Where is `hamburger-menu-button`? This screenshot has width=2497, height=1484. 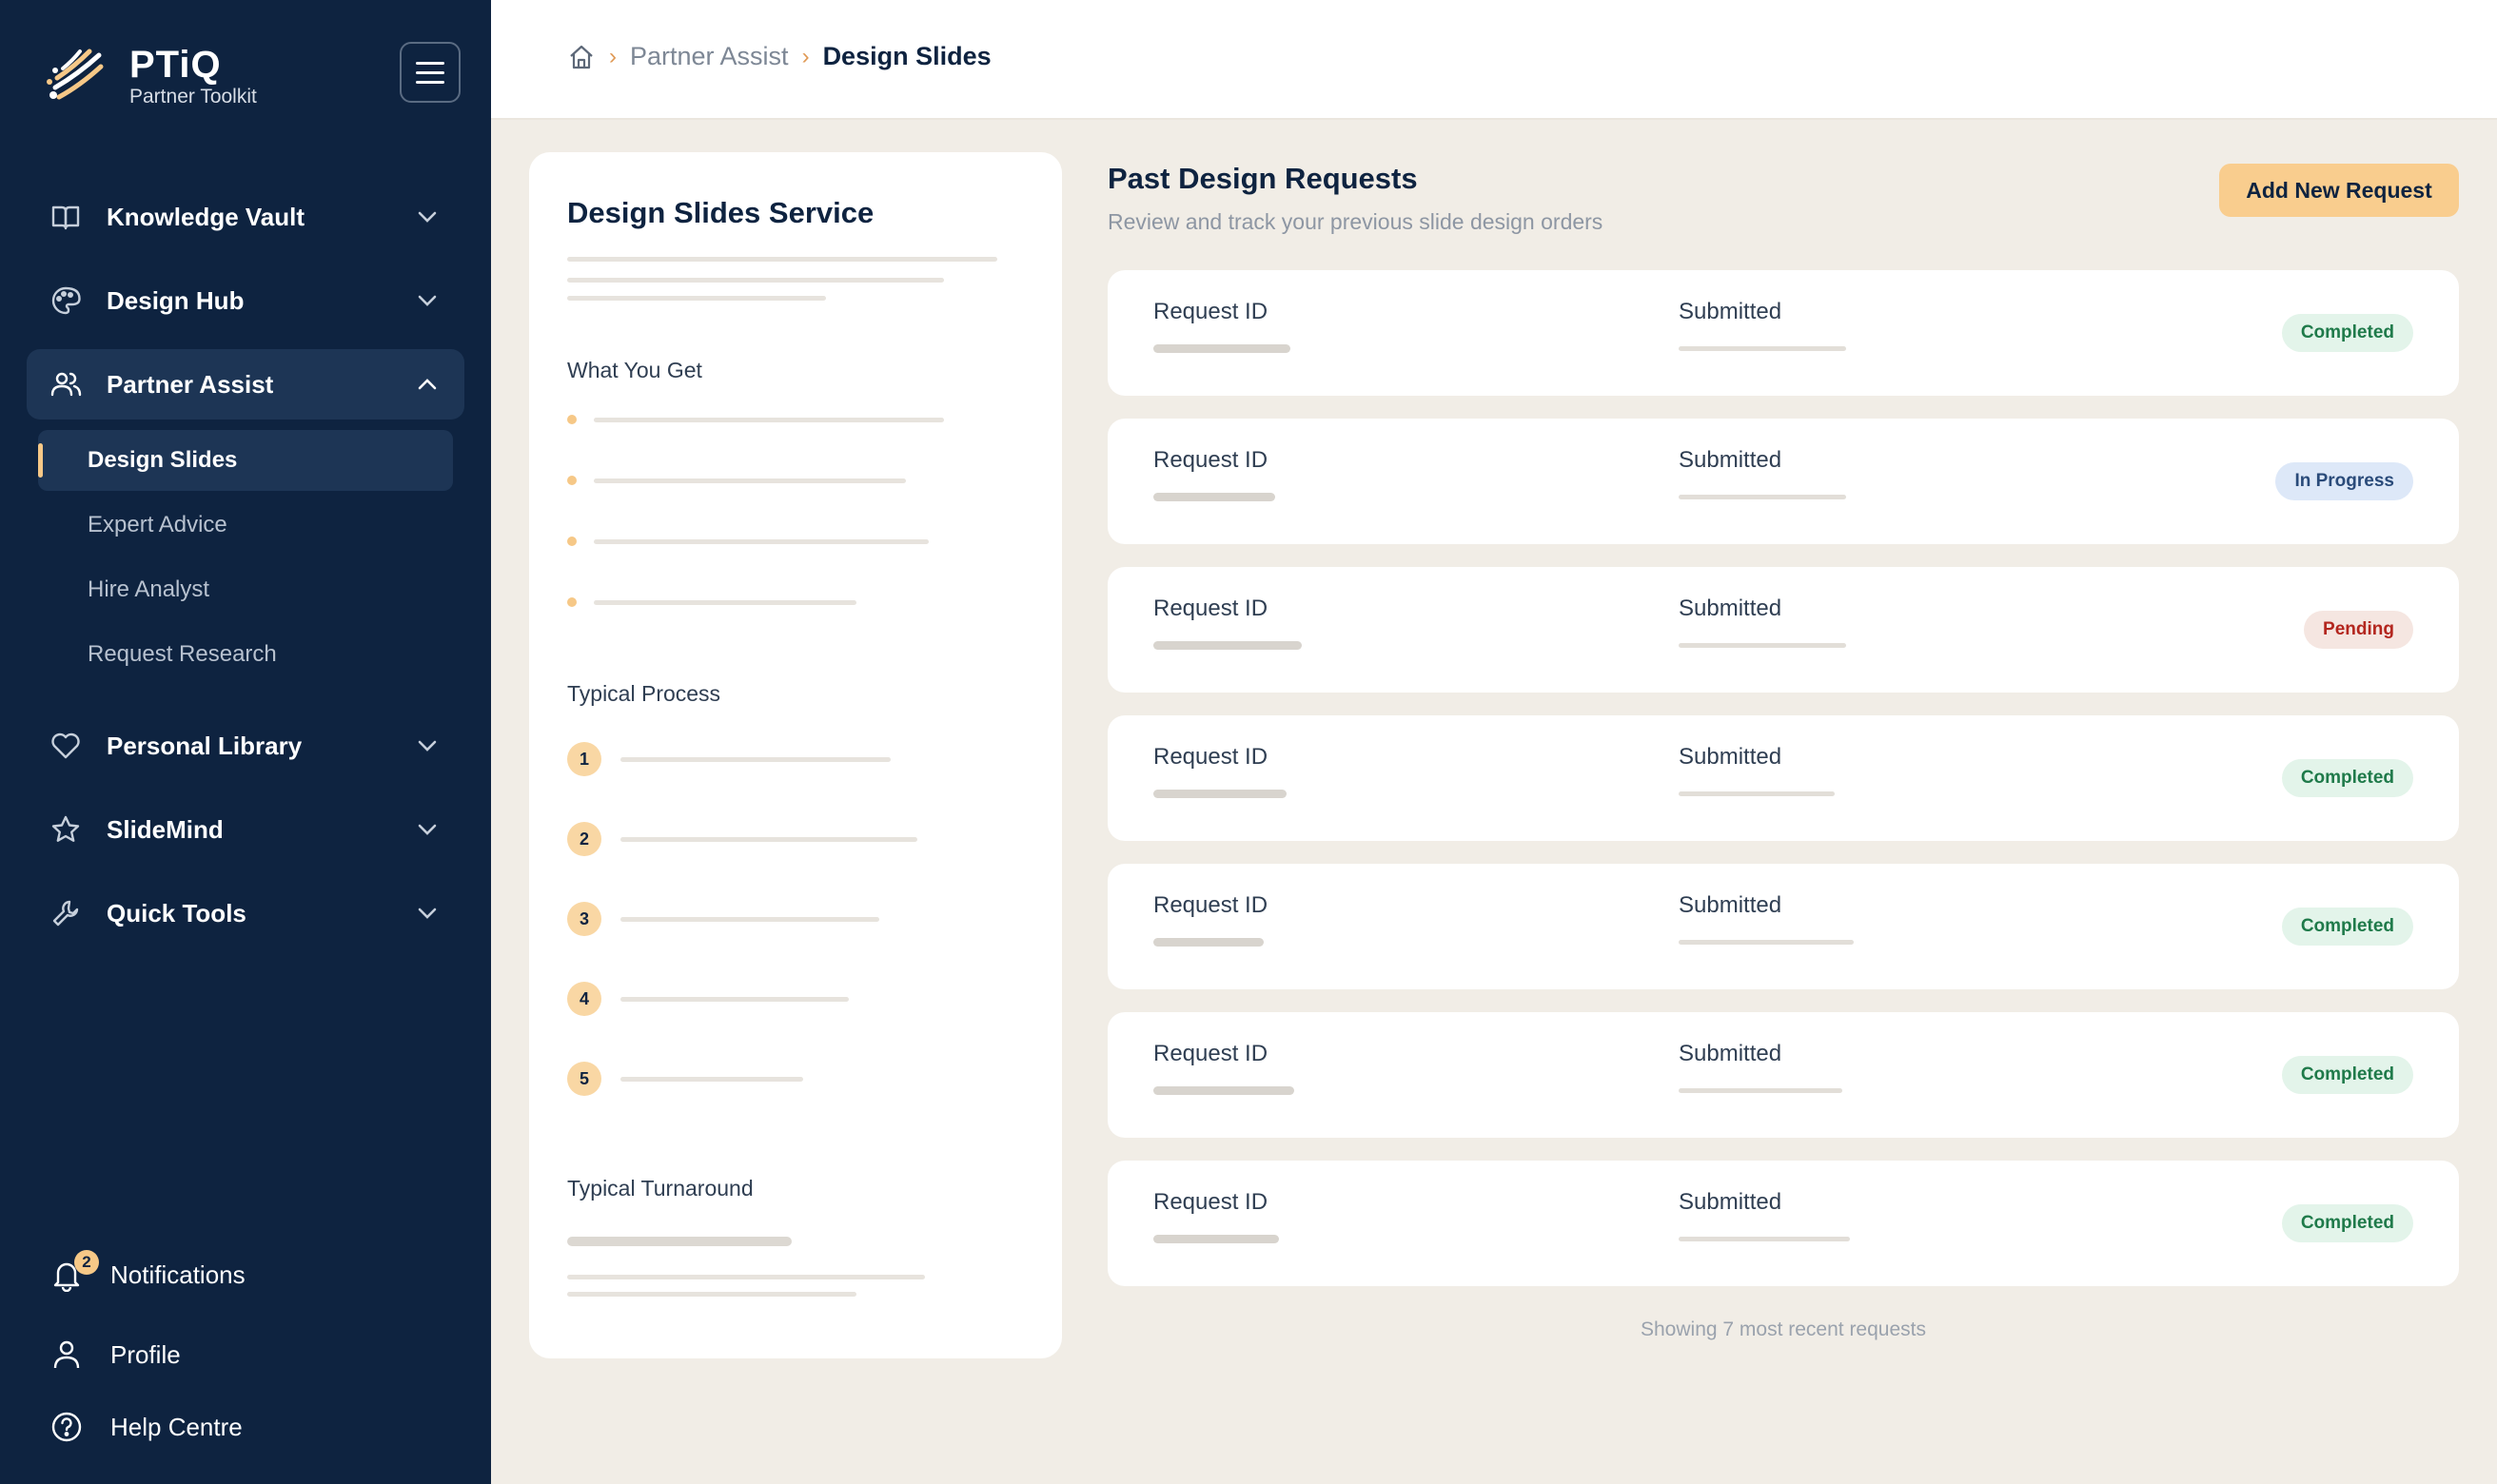
hamburger-menu-button is located at coordinates (430, 72).